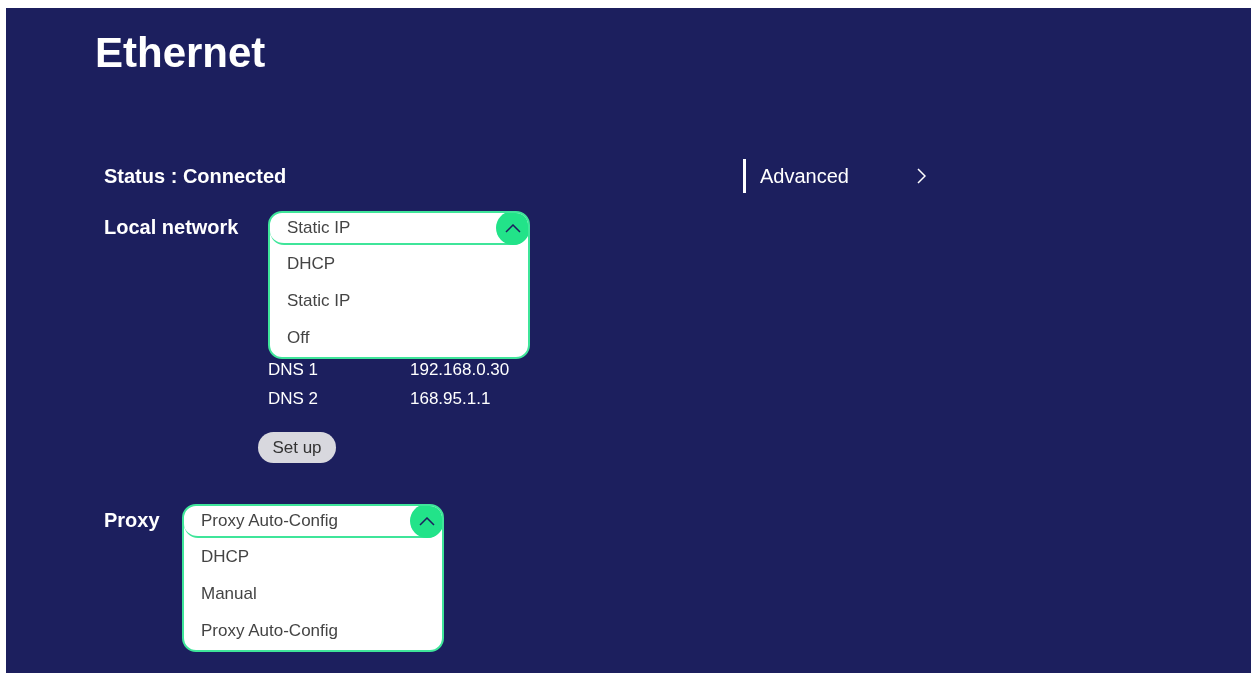  Describe the element at coordinates (921, 176) in the screenshot. I see `chevron-right-icon` at that location.